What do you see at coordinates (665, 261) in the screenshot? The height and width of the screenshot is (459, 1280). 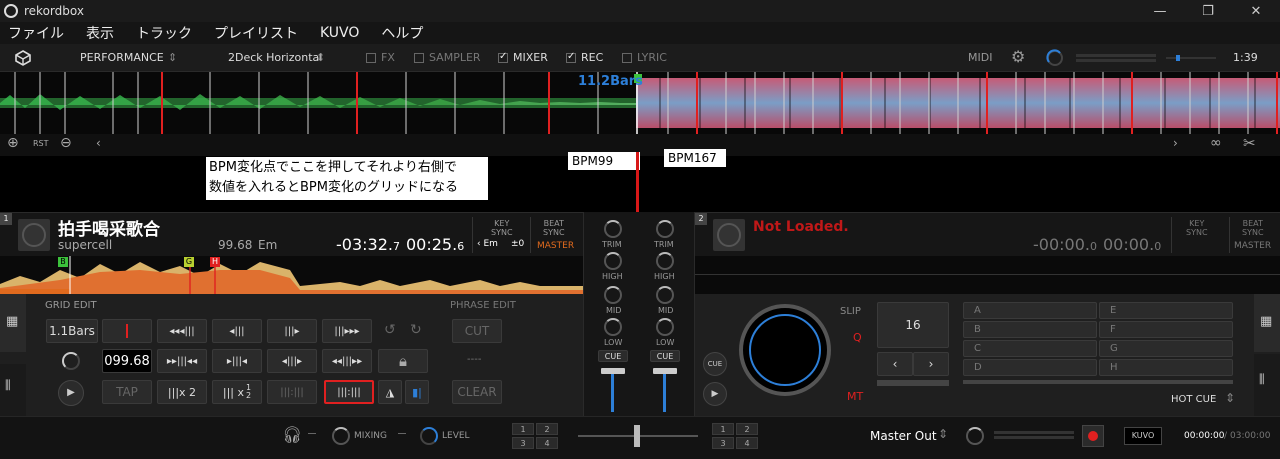 I see `ch2-high-knob` at bounding box center [665, 261].